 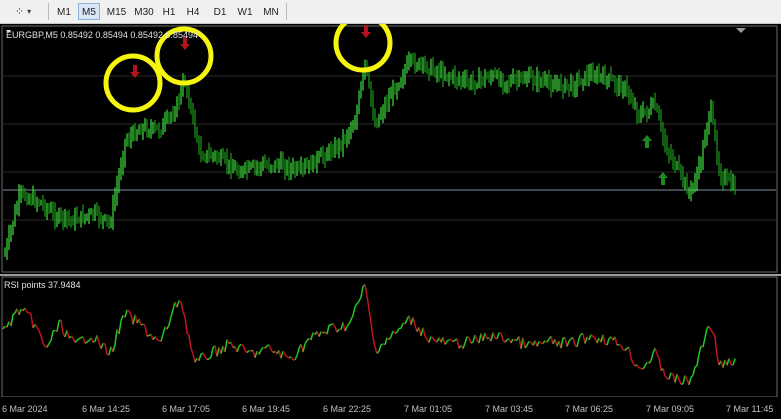 I want to click on time-label: 7 Mar 03:45, so click(x=509, y=409).